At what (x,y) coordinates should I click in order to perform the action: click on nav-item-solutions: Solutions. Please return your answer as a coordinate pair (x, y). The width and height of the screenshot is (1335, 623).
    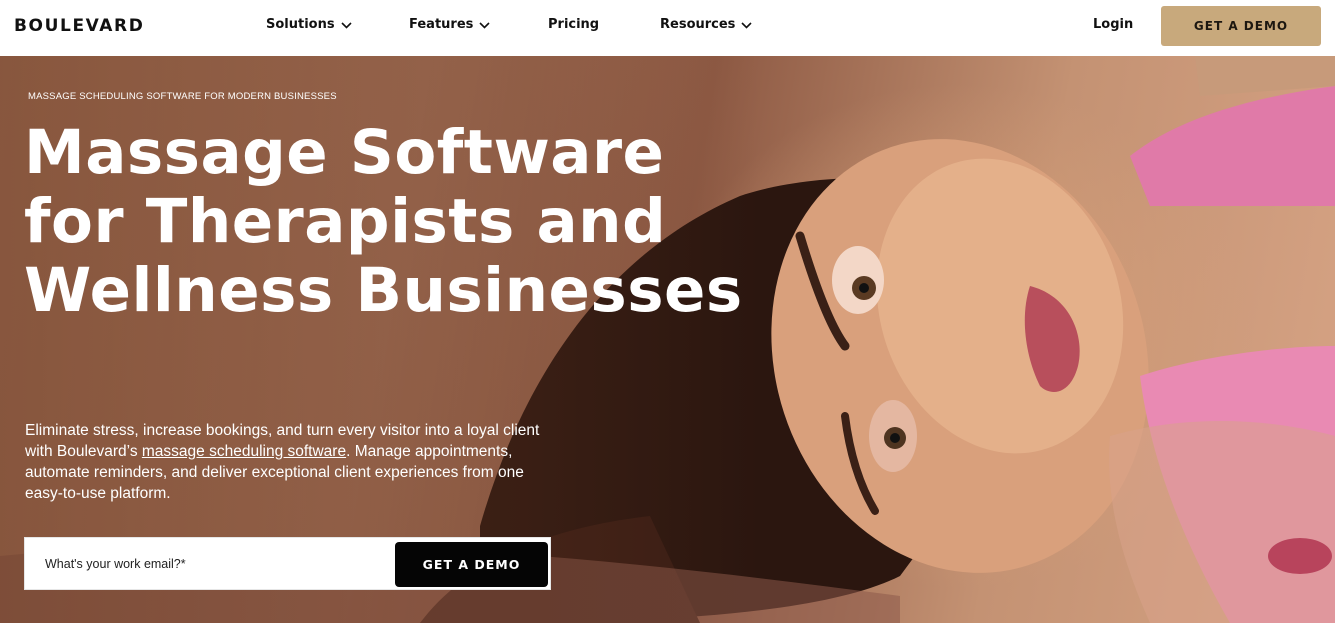
    Looking at the image, I should click on (309, 24).